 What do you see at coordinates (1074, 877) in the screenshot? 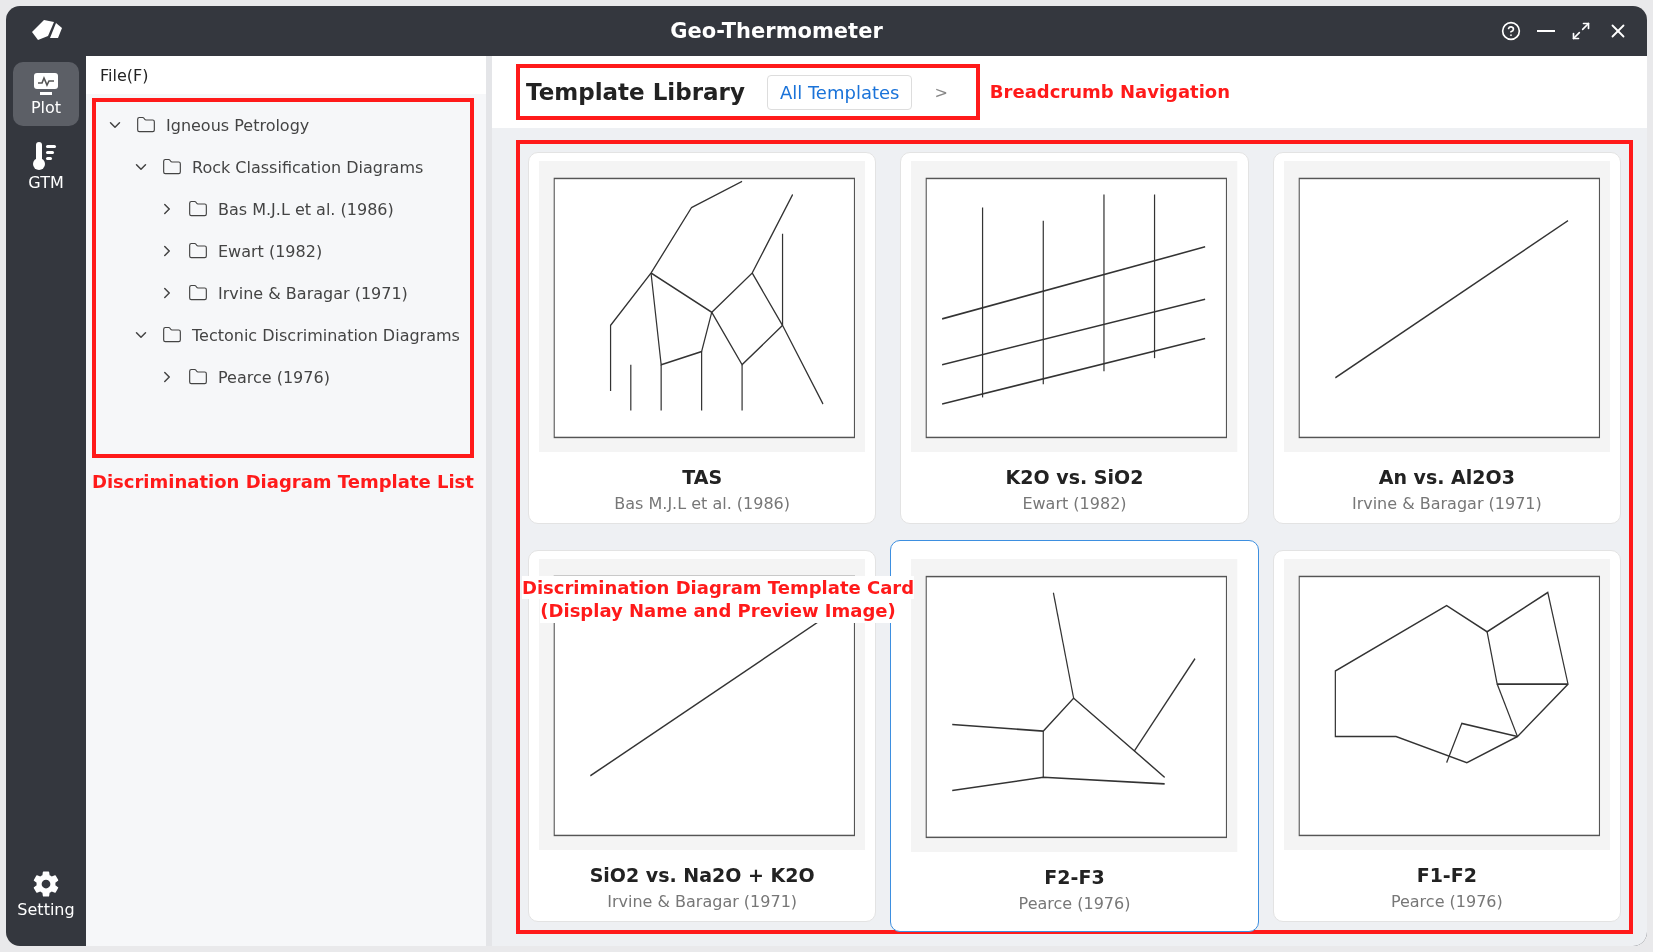
I see `card-title: F2-F3` at bounding box center [1074, 877].